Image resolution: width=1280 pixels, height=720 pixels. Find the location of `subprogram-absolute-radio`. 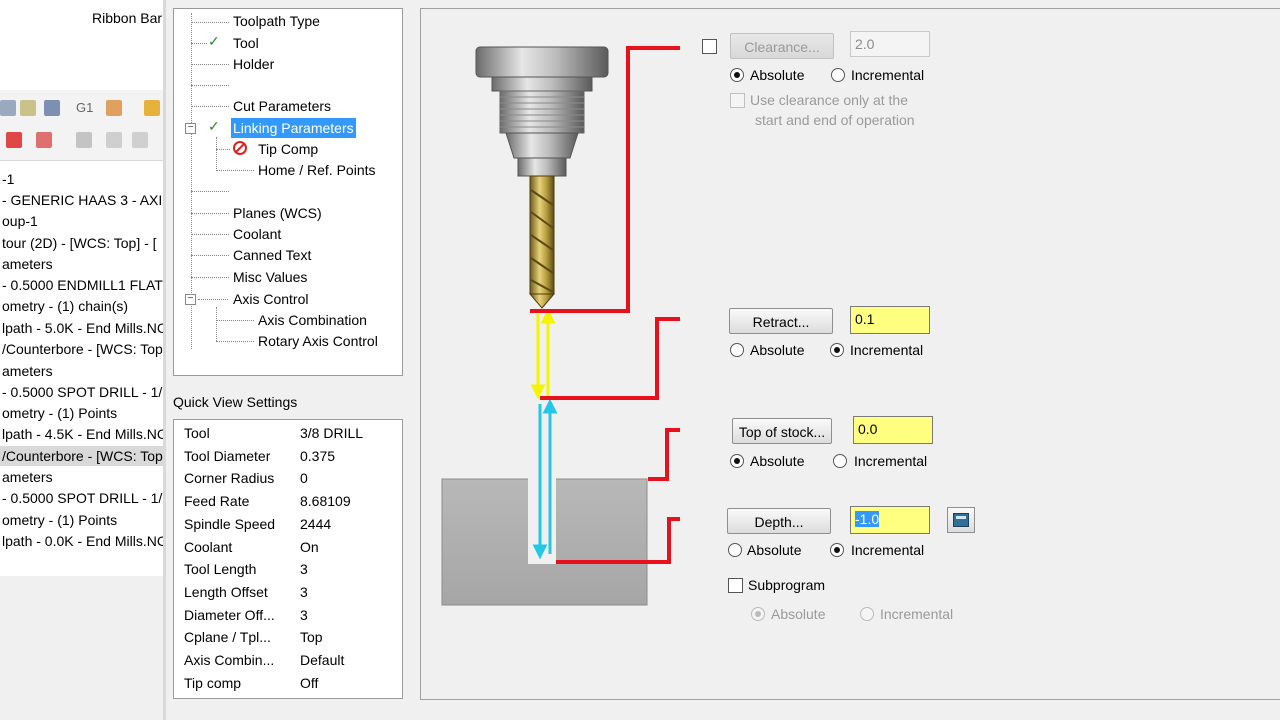

subprogram-absolute-radio is located at coordinates (758, 614).